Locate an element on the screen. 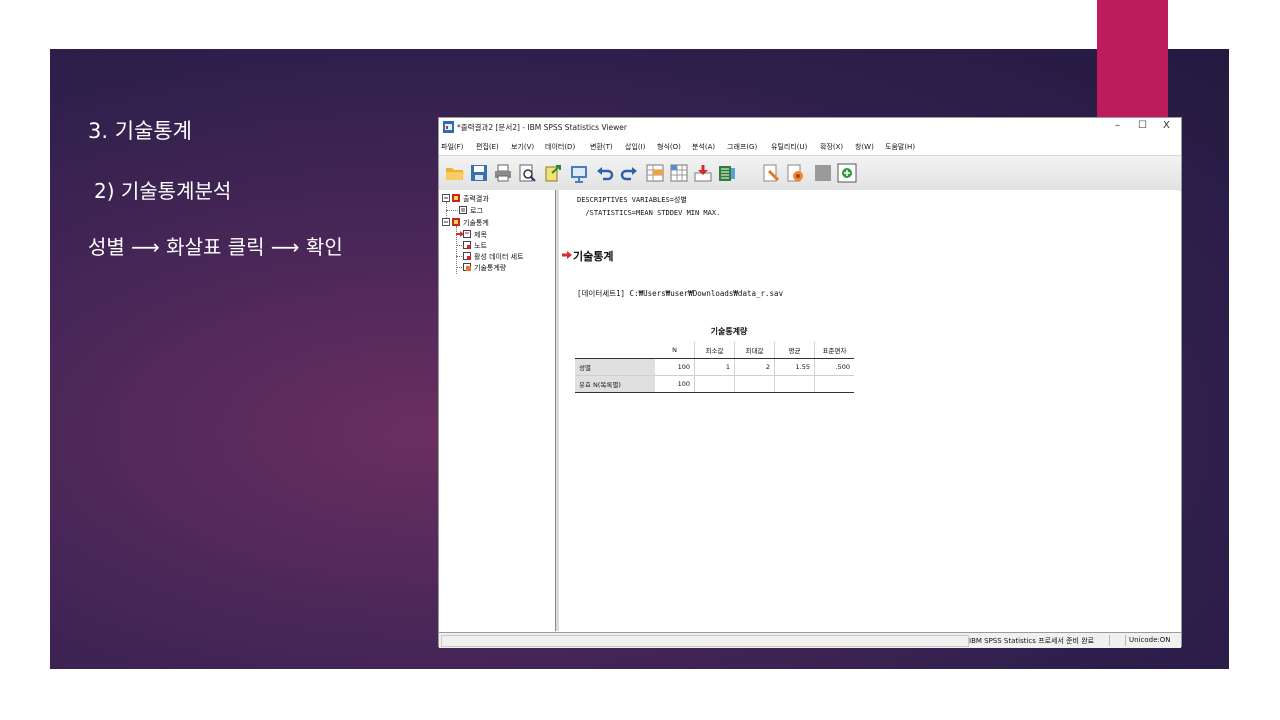  dataset-icon is located at coordinates (467, 256).